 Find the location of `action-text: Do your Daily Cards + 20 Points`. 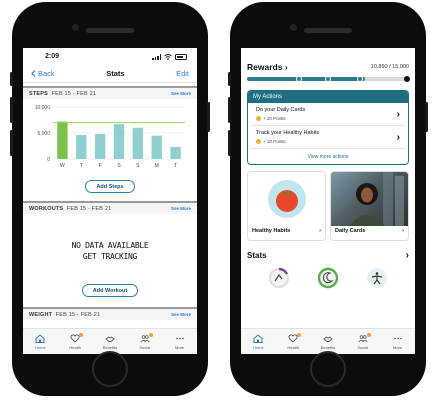

action-text: Do your Daily Cards + 20 Points is located at coordinates (280, 114).